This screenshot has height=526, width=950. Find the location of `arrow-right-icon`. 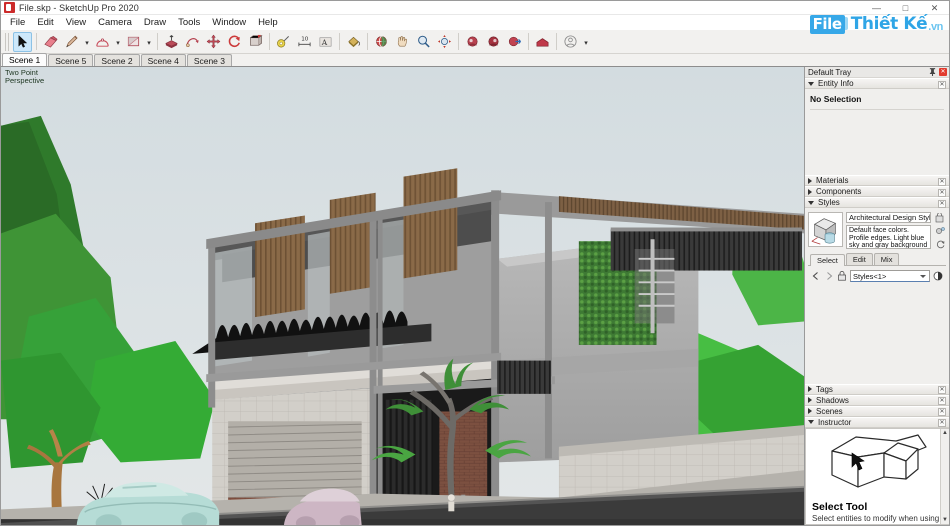

arrow-right-icon is located at coordinates (829, 276).